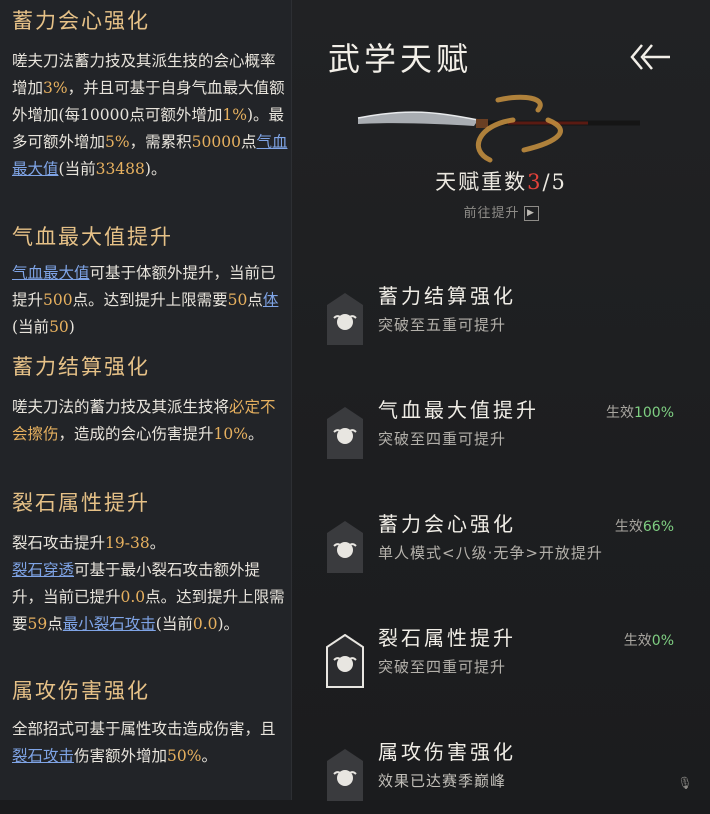 Image resolution: width=710 pixels, height=814 pixels. I want to click on text: 伤害额外增加, so click(121, 756).